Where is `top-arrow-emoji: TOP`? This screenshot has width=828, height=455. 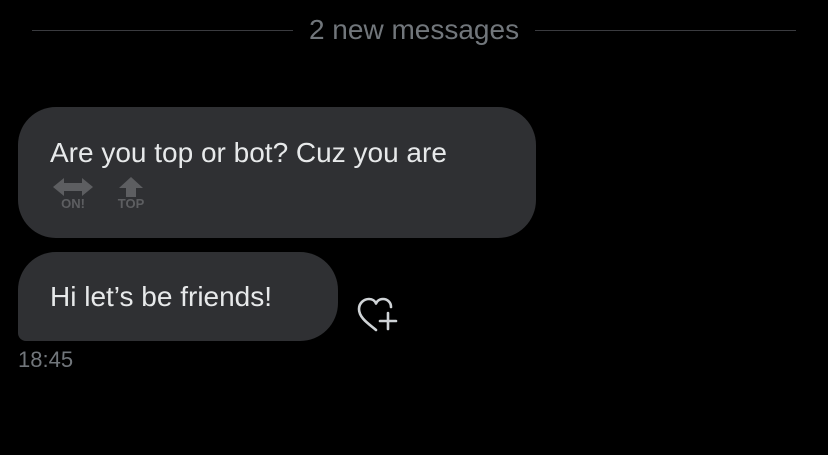 top-arrow-emoji: TOP is located at coordinates (131, 194).